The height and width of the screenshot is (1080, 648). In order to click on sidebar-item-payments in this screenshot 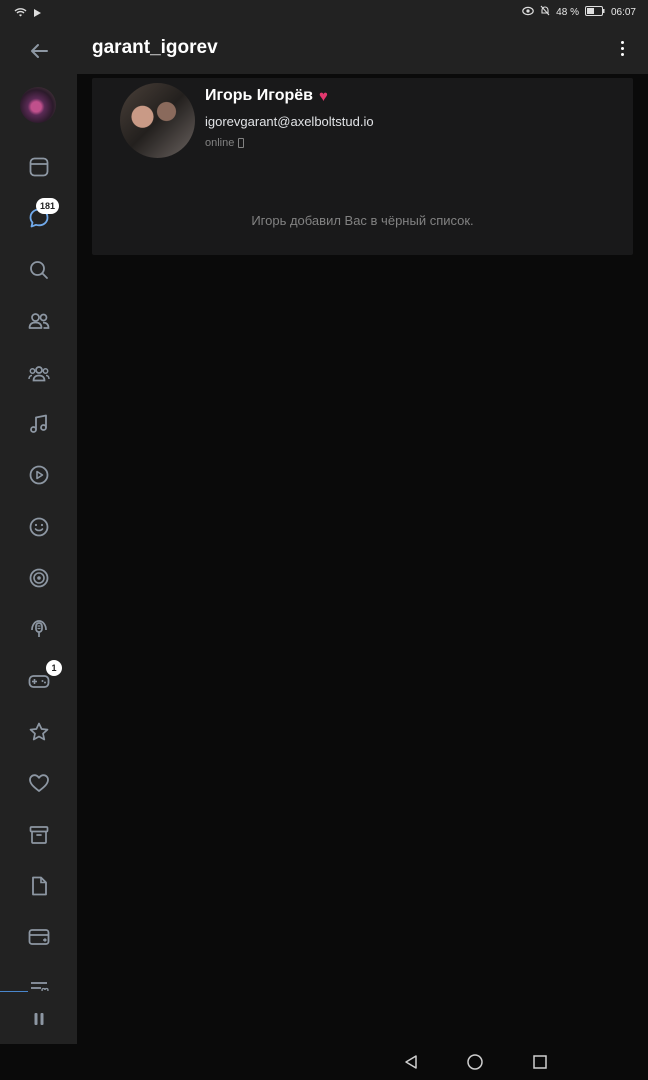, I will do `click(39, 937)`.